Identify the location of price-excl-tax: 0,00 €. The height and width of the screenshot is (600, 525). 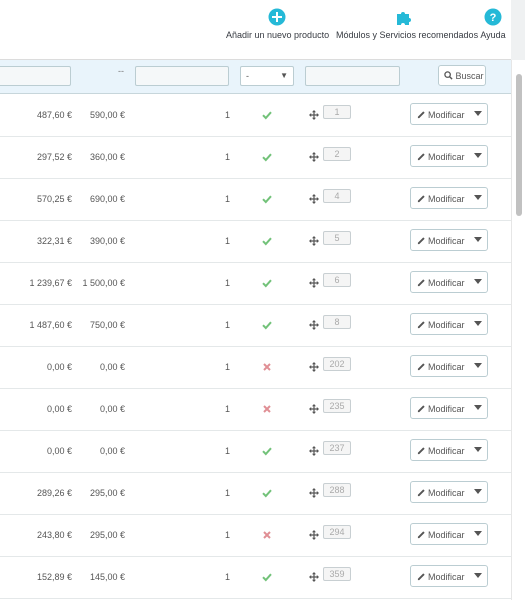
(59, 451).